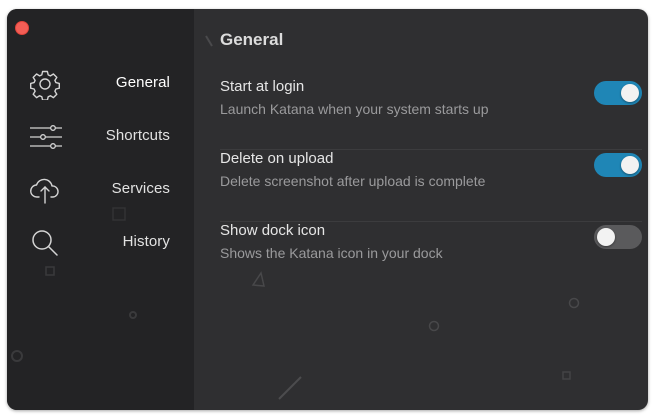 The width and height of the screenshot is (656, 417). Describe the element at coordinates (140, 188) in the screenshot. I see `sidebar-item-label: Services` at that location.